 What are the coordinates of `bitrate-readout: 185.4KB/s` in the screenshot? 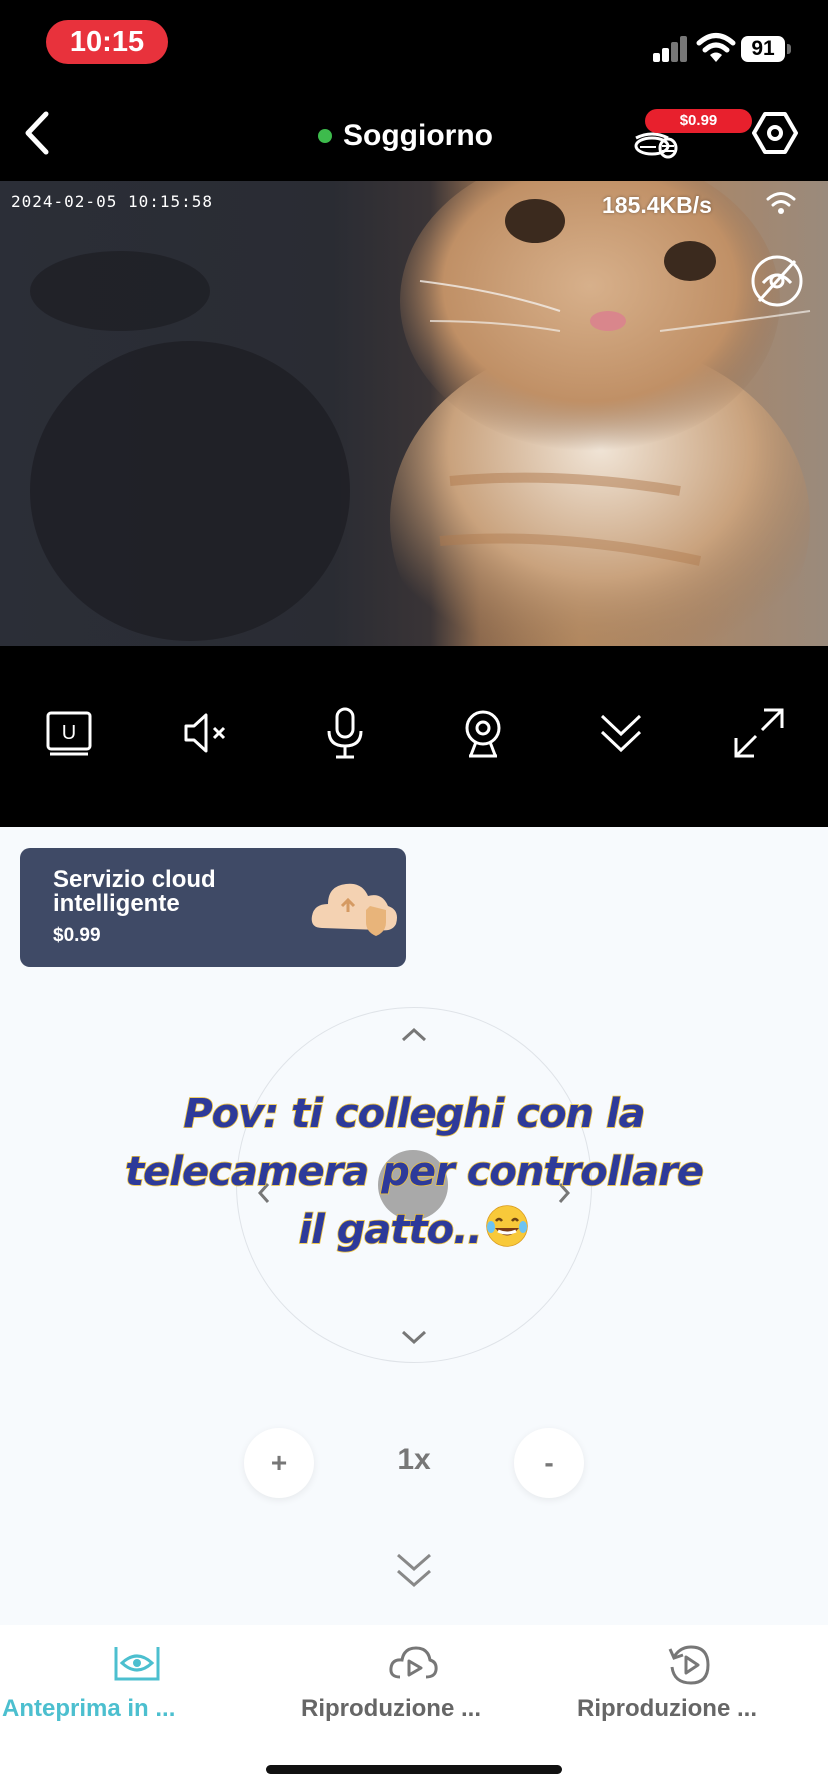 It's located at (657, 205).